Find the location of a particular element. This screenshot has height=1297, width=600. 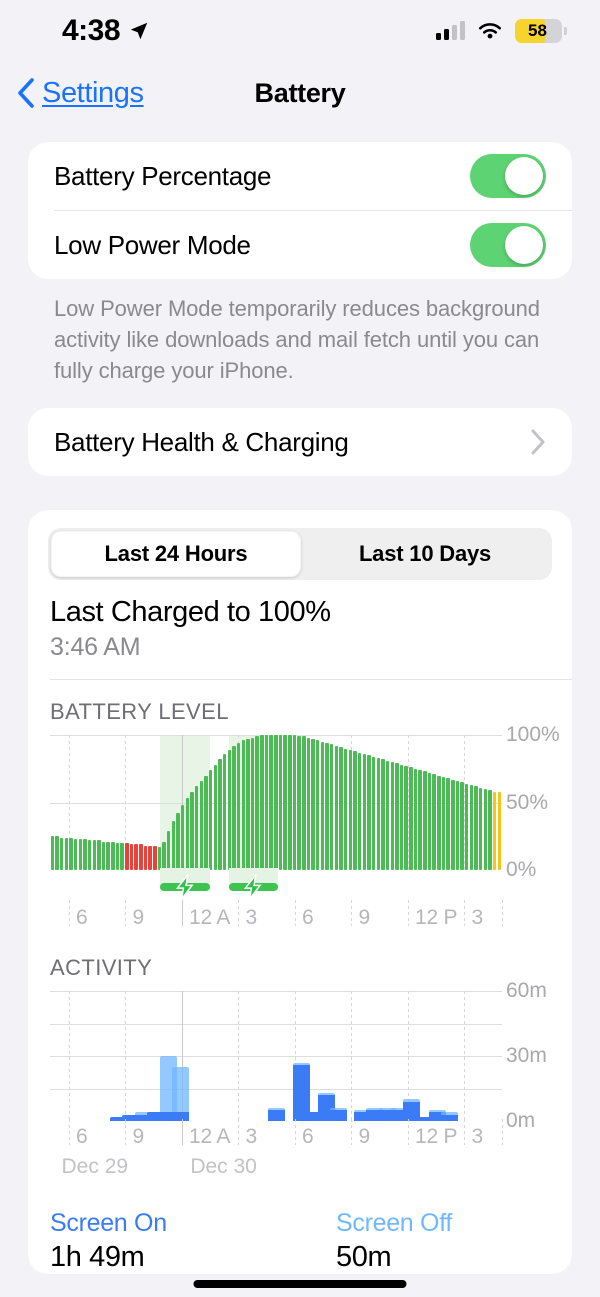

battery-level-plot is located at coordinates (276, 802).